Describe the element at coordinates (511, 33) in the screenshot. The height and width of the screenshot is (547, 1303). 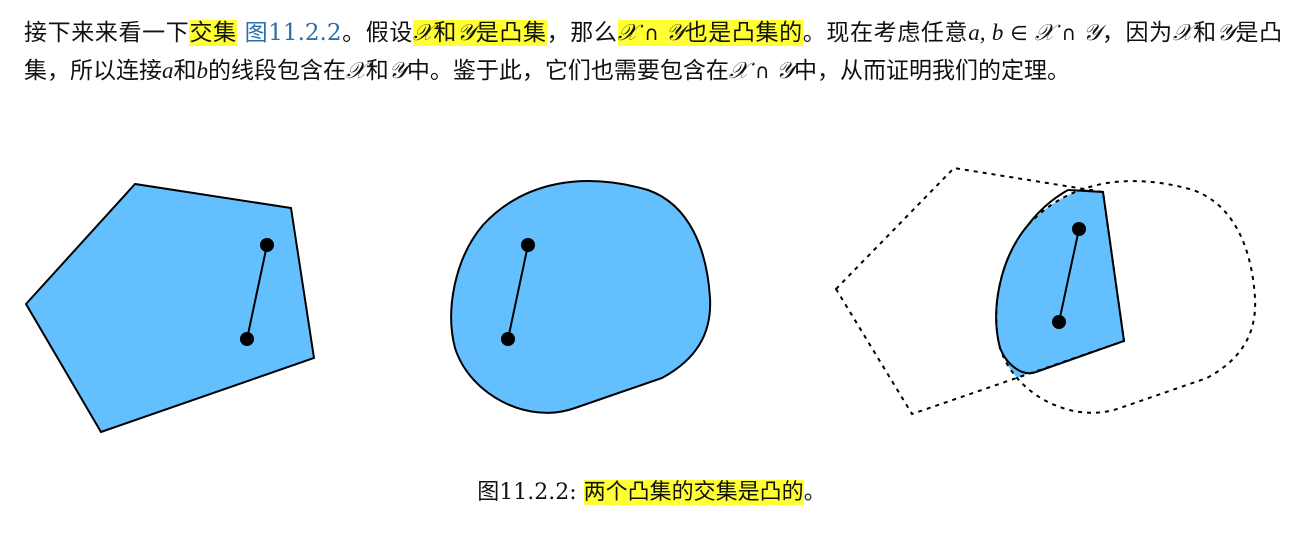
I see `text-run: 是凸集` at that location.